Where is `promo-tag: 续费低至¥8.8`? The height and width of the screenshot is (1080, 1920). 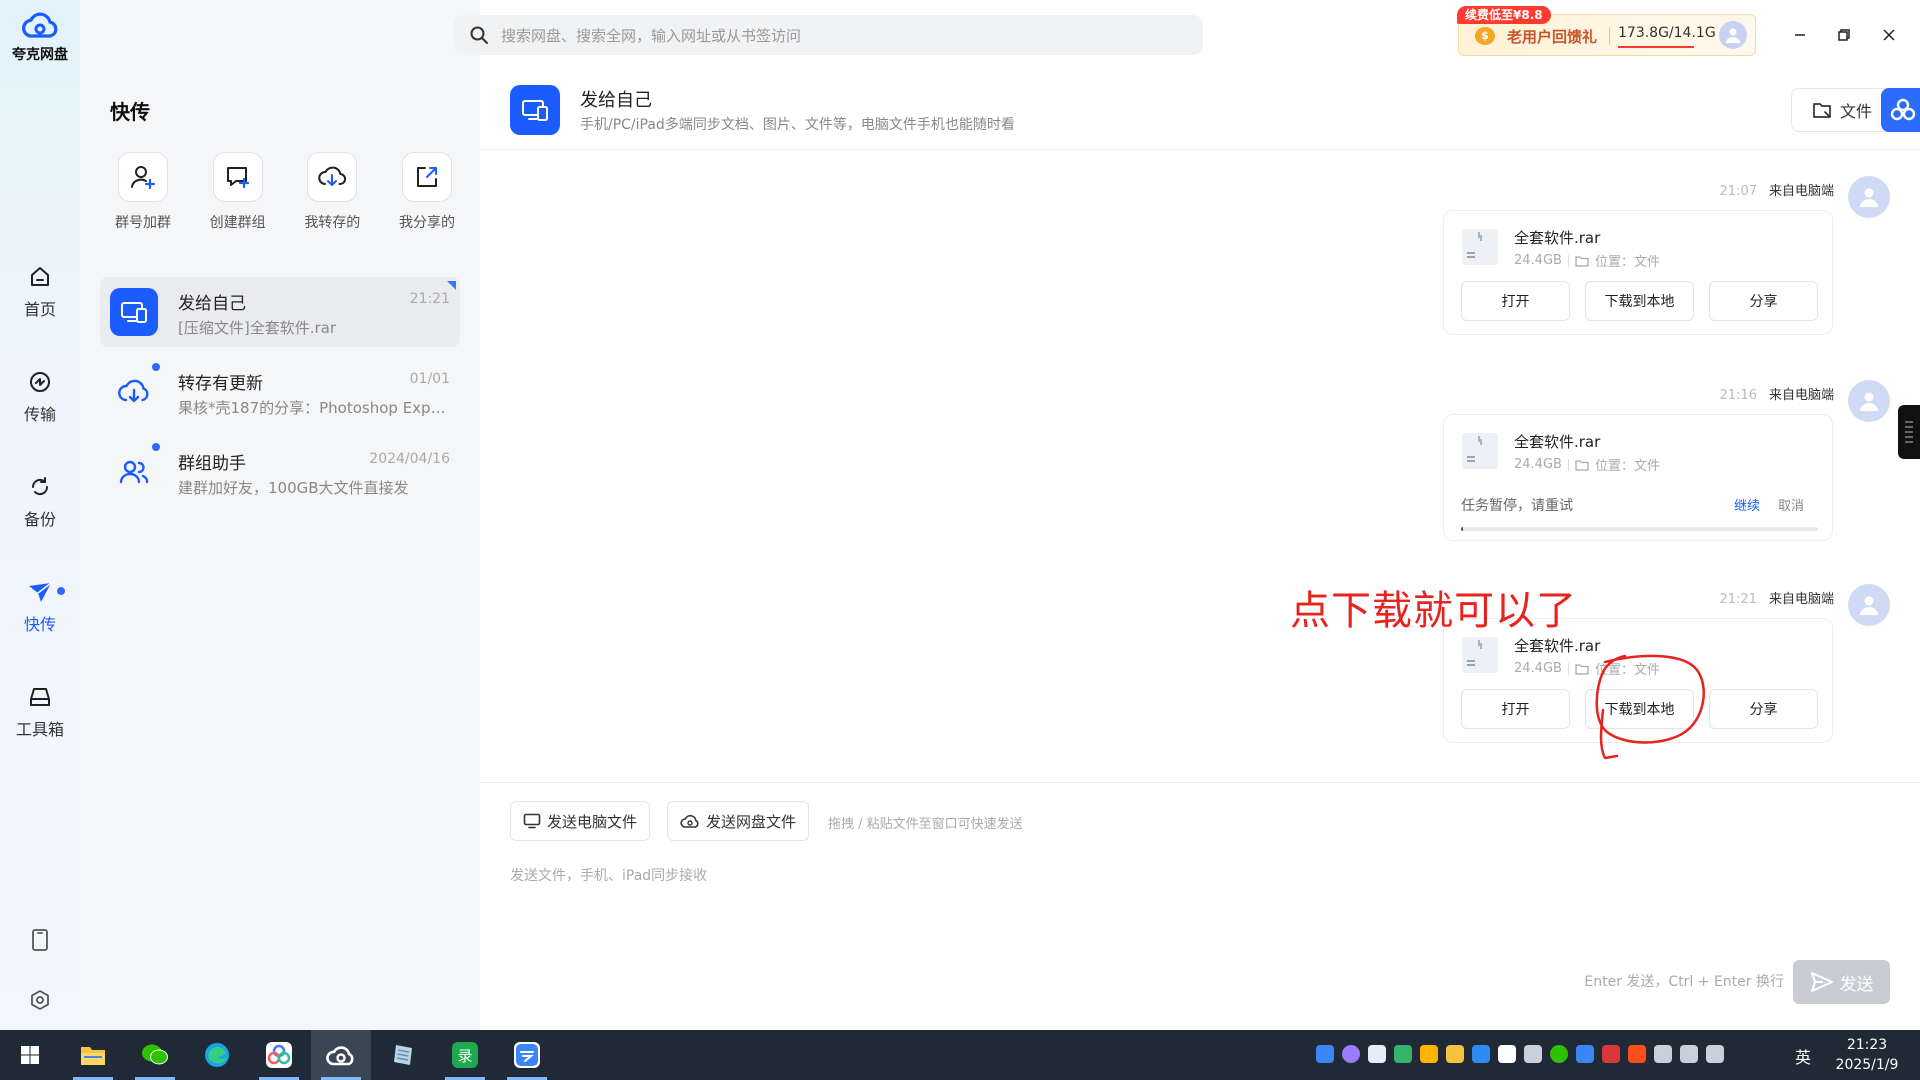
promo-tag: 续费低至¥8.8 is located at coordinates (1504, 15).